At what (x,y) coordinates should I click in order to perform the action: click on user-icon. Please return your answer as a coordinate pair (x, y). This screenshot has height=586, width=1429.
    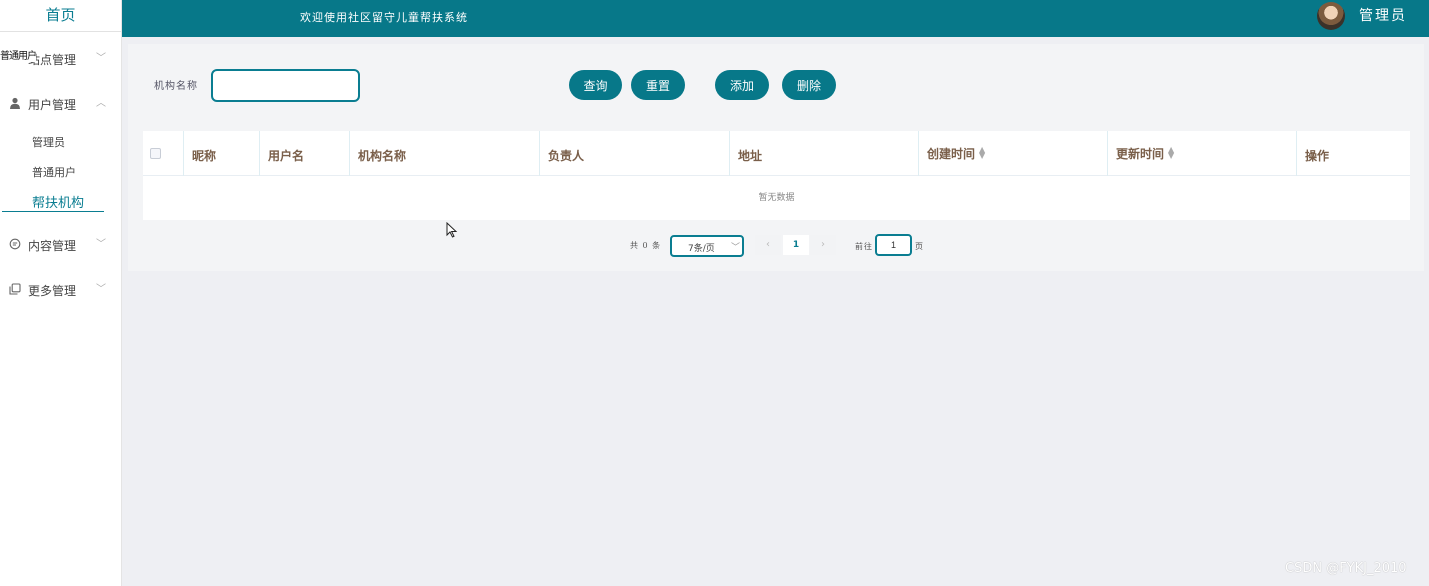
    Looking at the image, I should click on (15, 103).